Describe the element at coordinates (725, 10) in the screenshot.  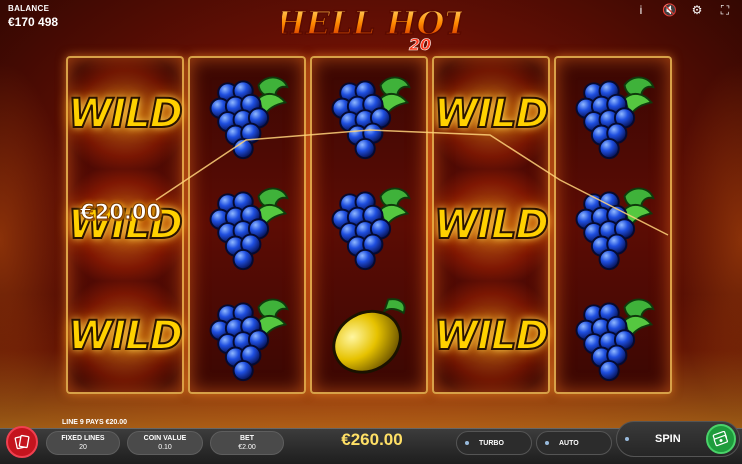
I see `fullscreen-icon: ⛶` at that location.